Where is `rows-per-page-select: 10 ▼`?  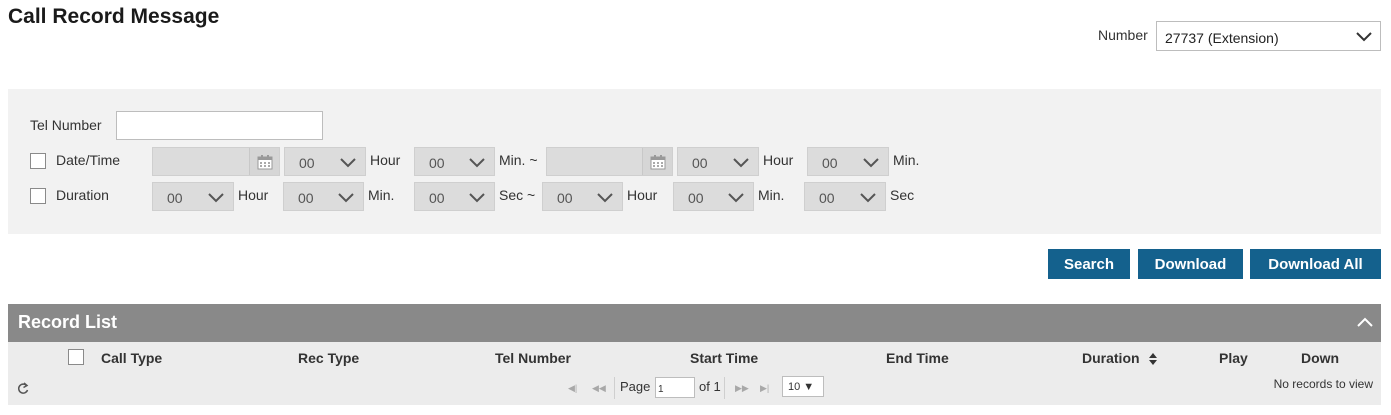
rows-per-page-select: 10 ▼ is located at coordinates (803, 386).